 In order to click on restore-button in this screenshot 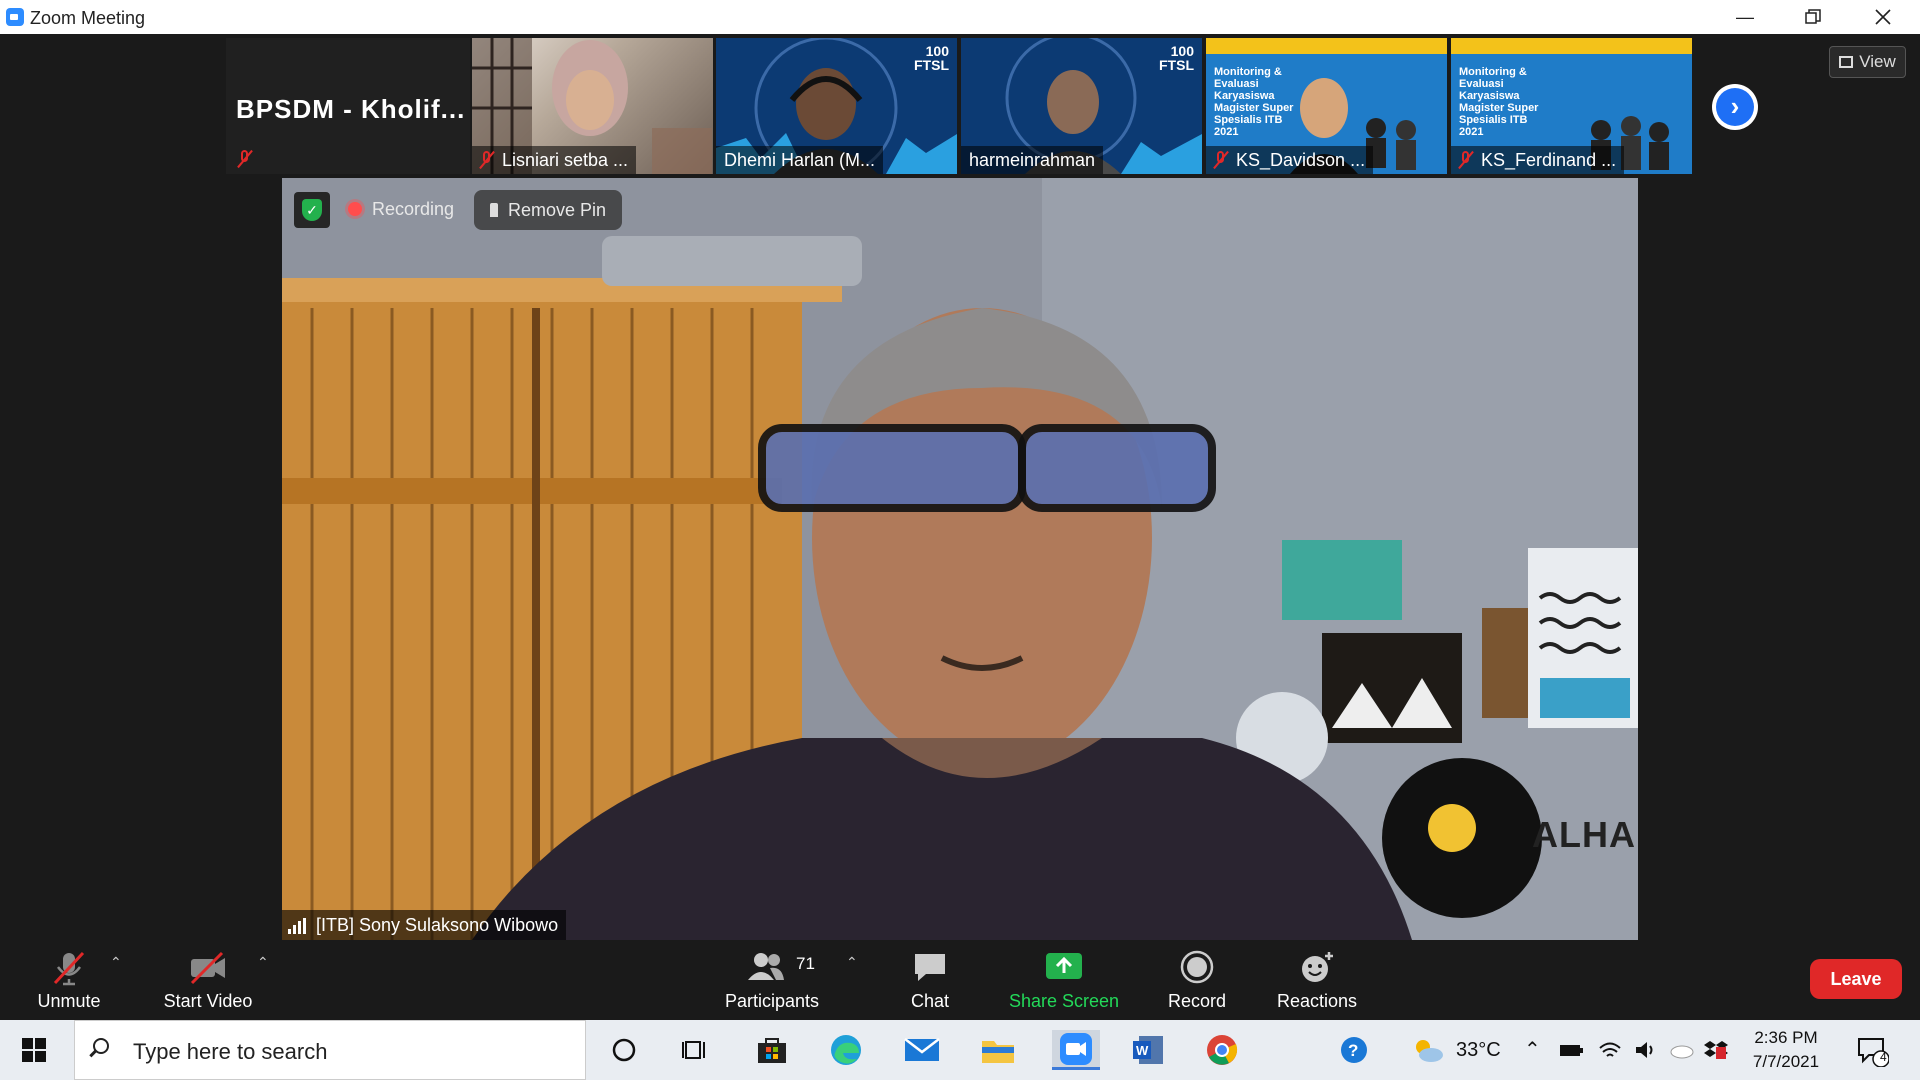, I will do `click(1813, 17)`.